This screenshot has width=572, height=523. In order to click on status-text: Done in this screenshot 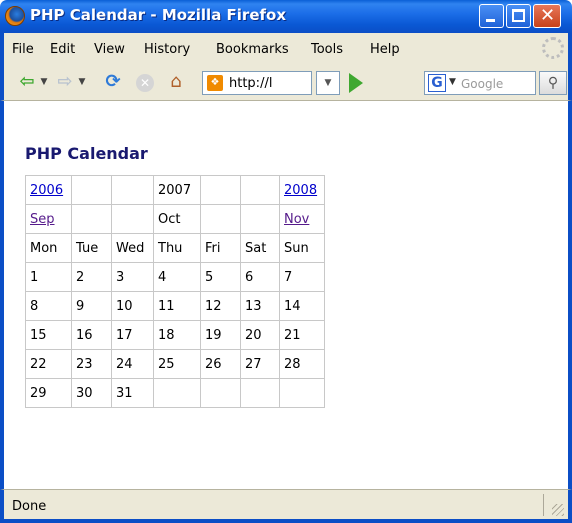, I will do `click(29, 506)`.